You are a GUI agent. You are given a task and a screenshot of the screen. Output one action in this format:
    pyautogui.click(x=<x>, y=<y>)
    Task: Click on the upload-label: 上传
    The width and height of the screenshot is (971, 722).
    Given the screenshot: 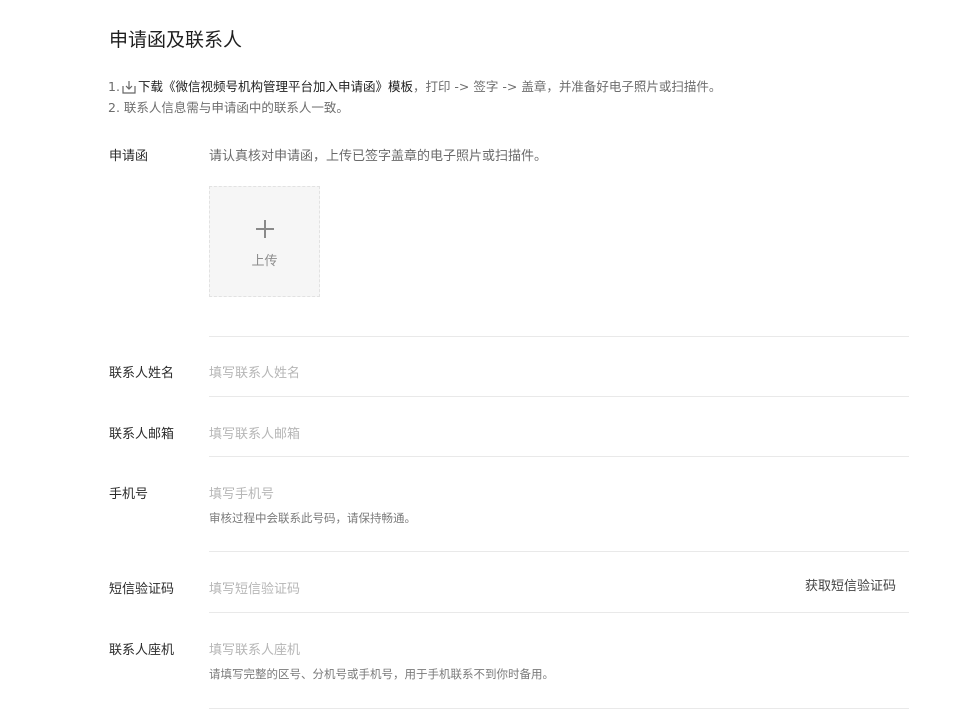 What is the action you would take?
    pyautogui.click(x=264, y=259)
    